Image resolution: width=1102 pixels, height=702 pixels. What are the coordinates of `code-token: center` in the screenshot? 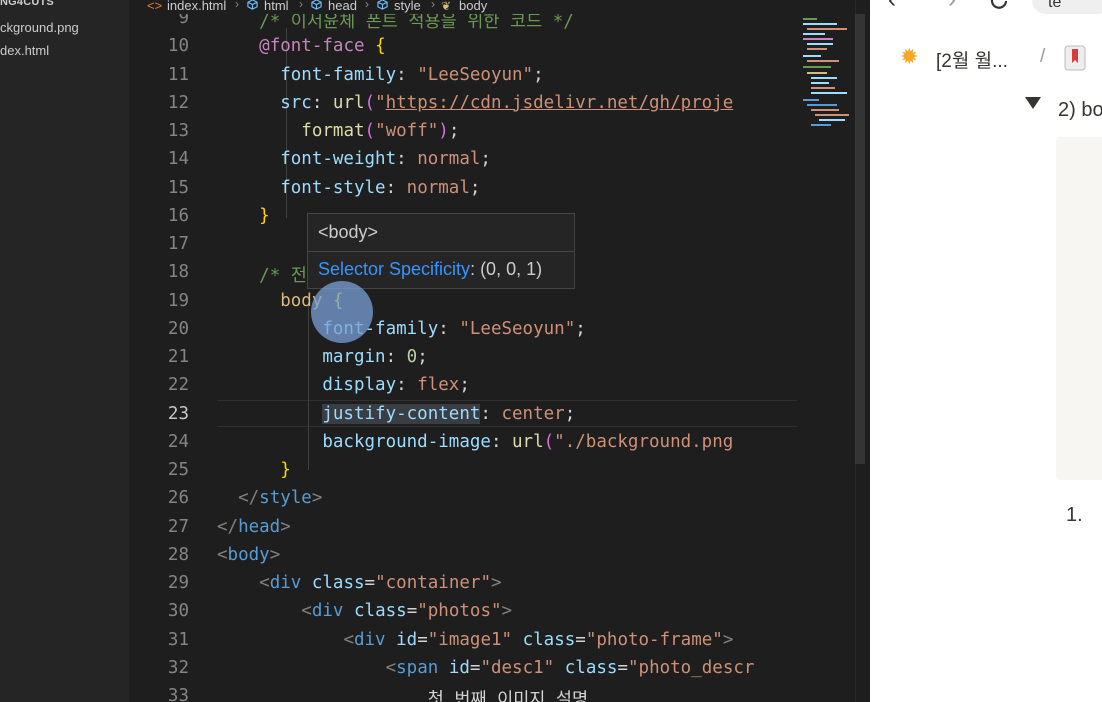 It's located at (533, 413).